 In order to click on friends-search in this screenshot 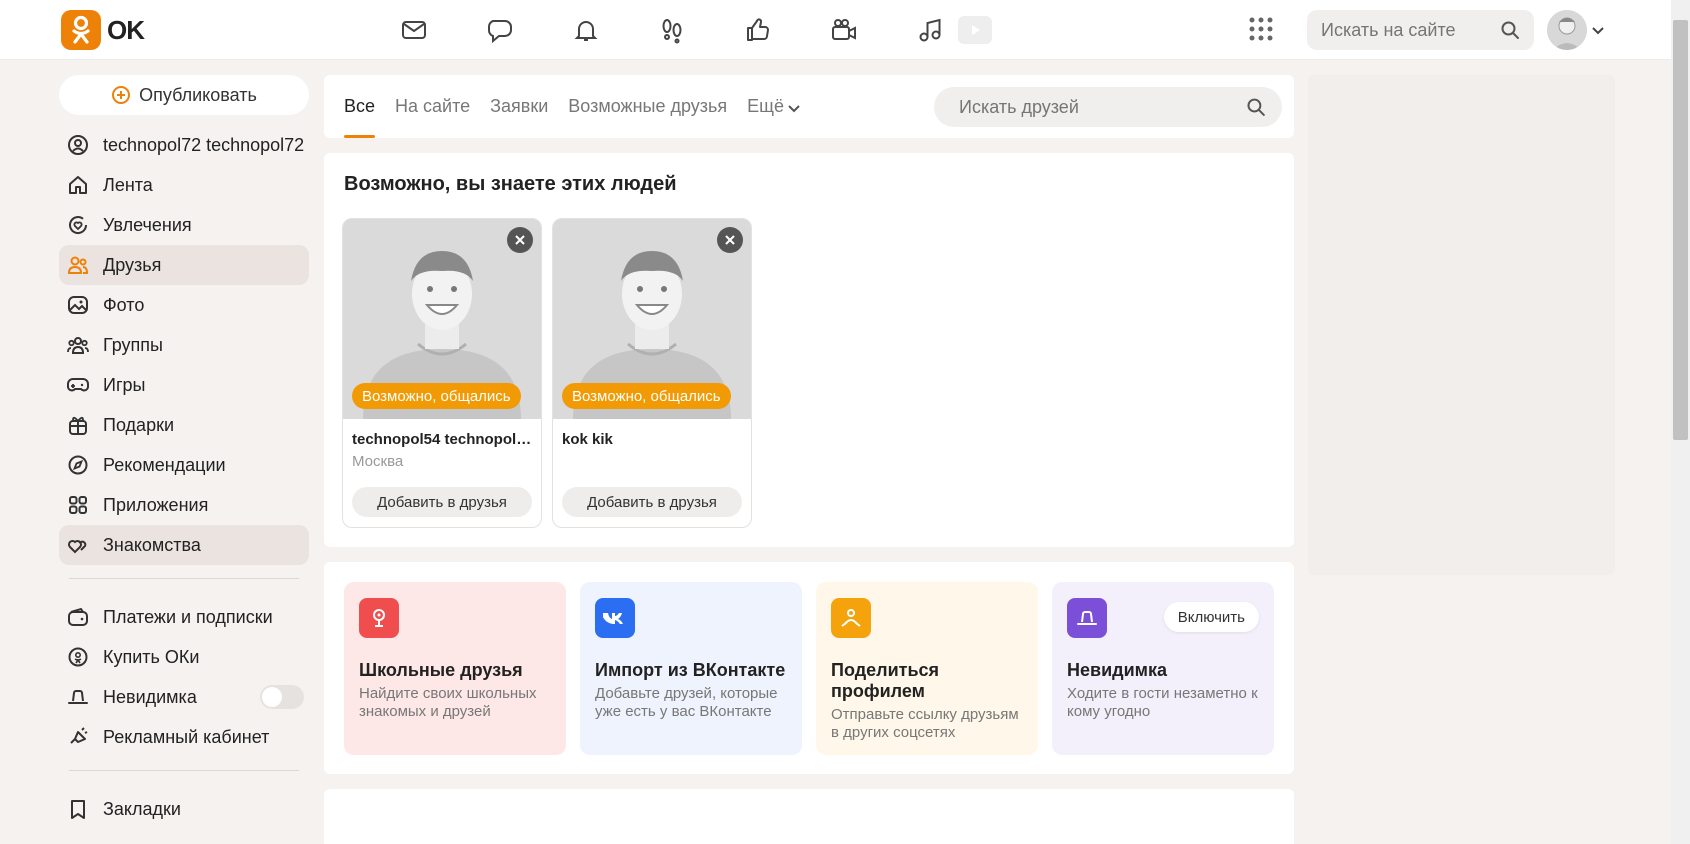, I will do `click(1108, 107)`.